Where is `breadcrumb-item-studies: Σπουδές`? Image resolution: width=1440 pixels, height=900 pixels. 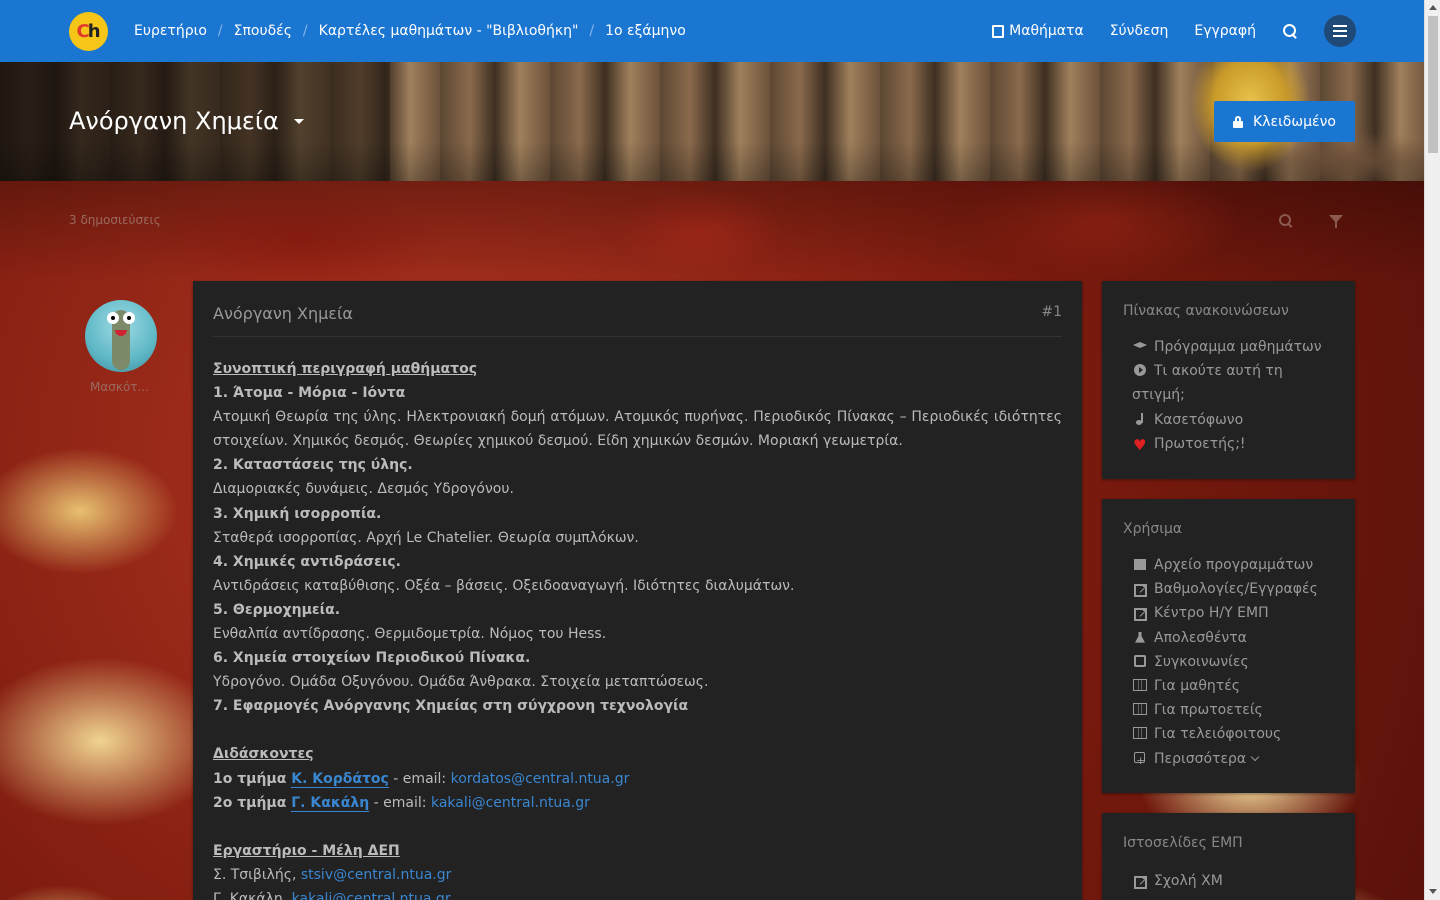
breadcrumb-item-studies: Σπουδές is located at coordinates (263, 31).